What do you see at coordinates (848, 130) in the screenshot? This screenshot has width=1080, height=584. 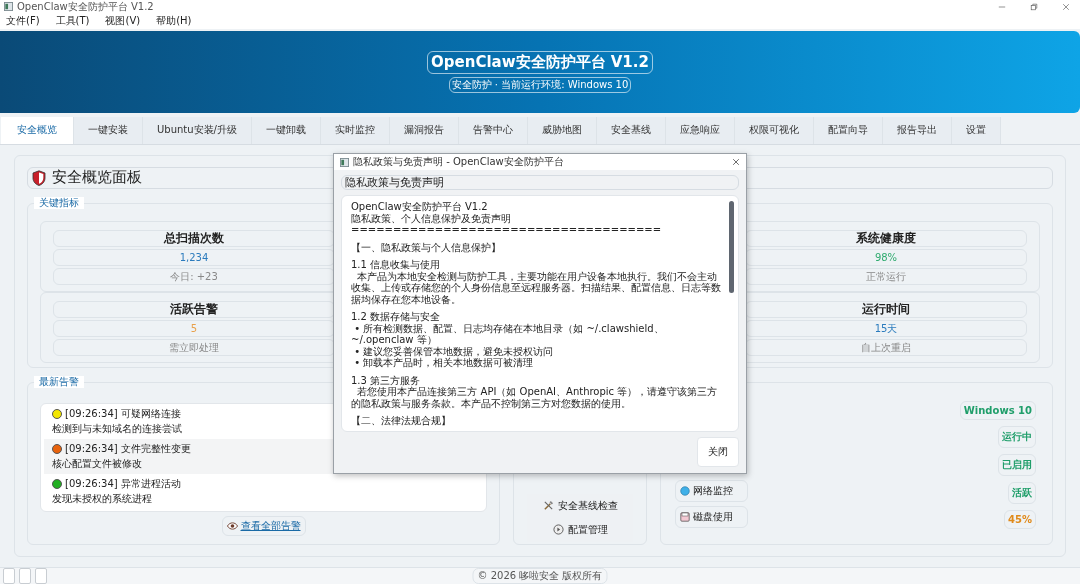 I see `tab: 配置向导` at bounding box center [848, 130].